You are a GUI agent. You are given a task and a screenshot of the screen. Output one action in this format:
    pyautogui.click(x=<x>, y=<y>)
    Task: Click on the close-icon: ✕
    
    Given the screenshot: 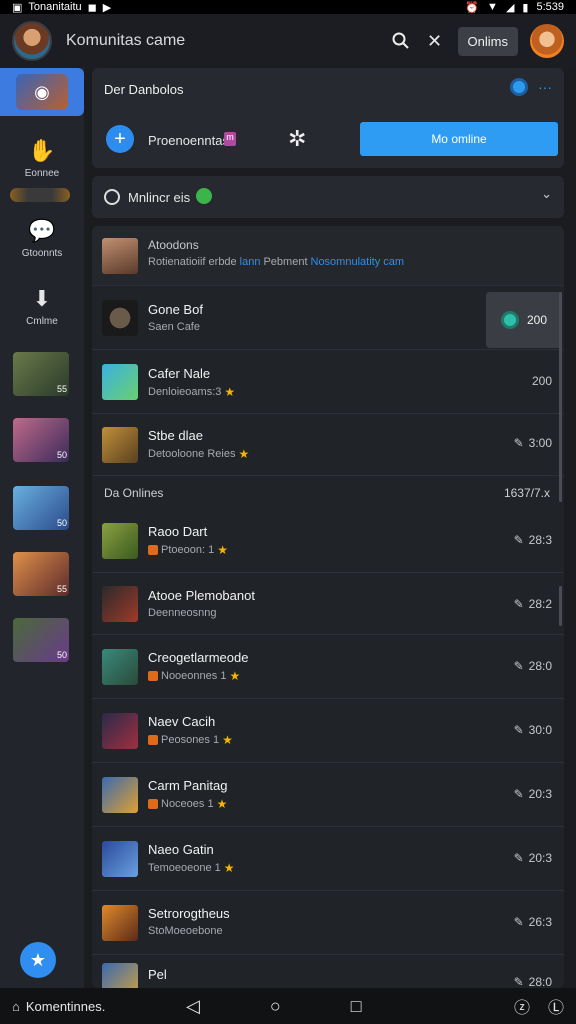 What is the action you would take?
    pyautogui.click(x=435, y=41)
    